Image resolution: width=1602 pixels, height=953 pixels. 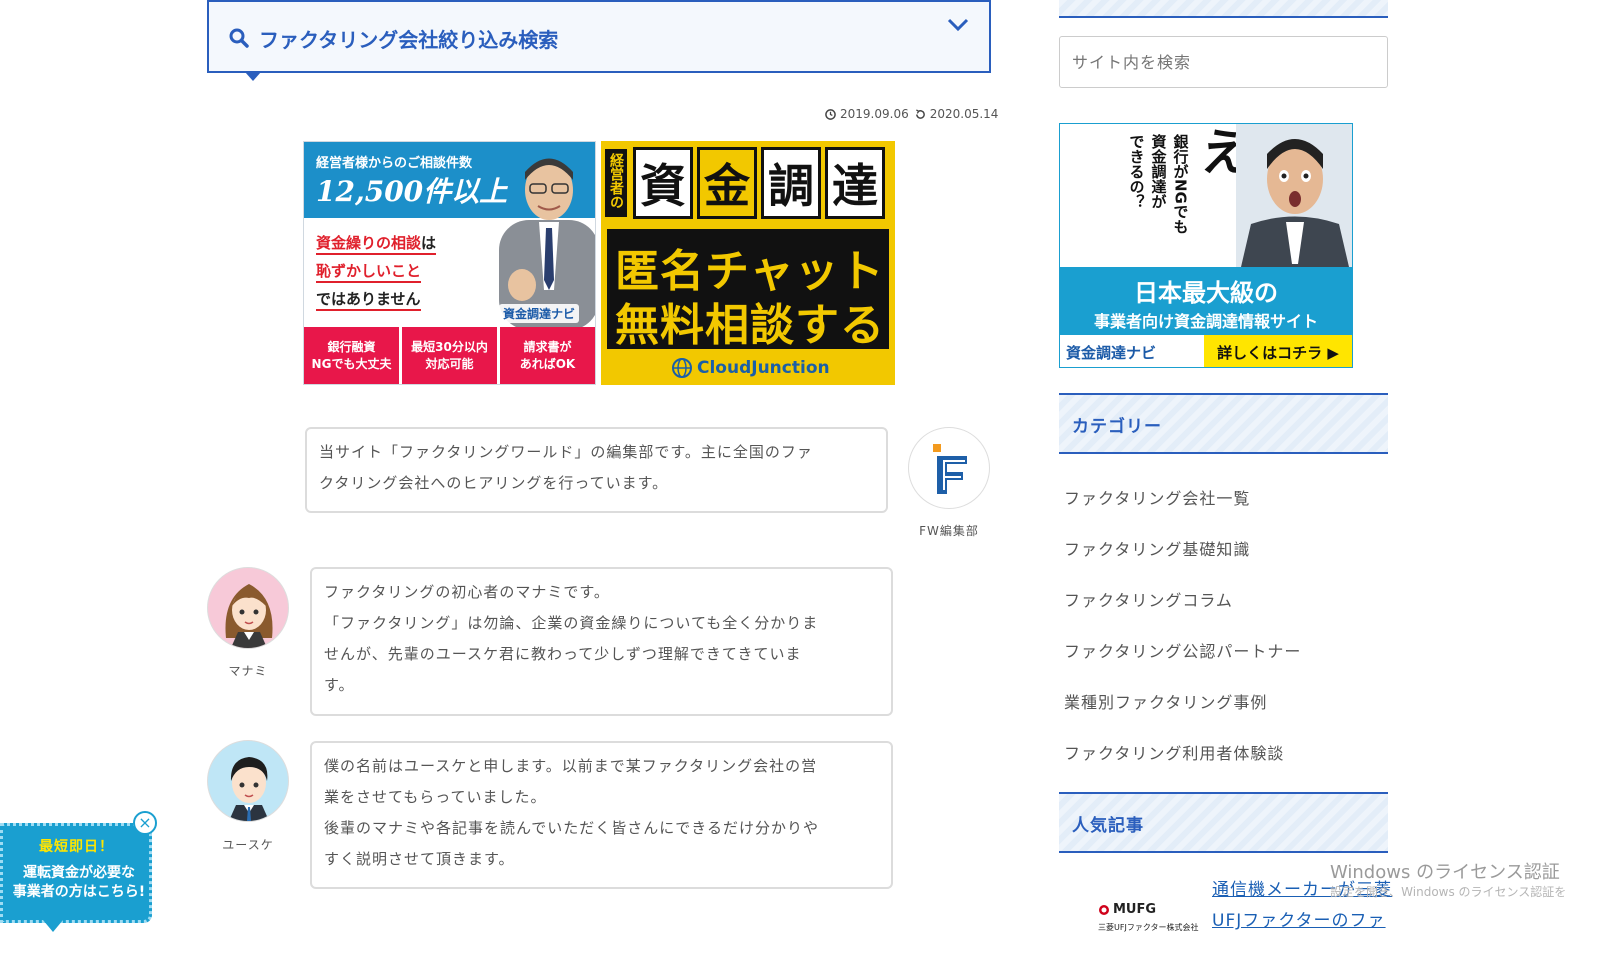 What do you see at coordinates (547, 244) in the screenshot?
I see `businessman-photo` at bounding box center [547, 244].